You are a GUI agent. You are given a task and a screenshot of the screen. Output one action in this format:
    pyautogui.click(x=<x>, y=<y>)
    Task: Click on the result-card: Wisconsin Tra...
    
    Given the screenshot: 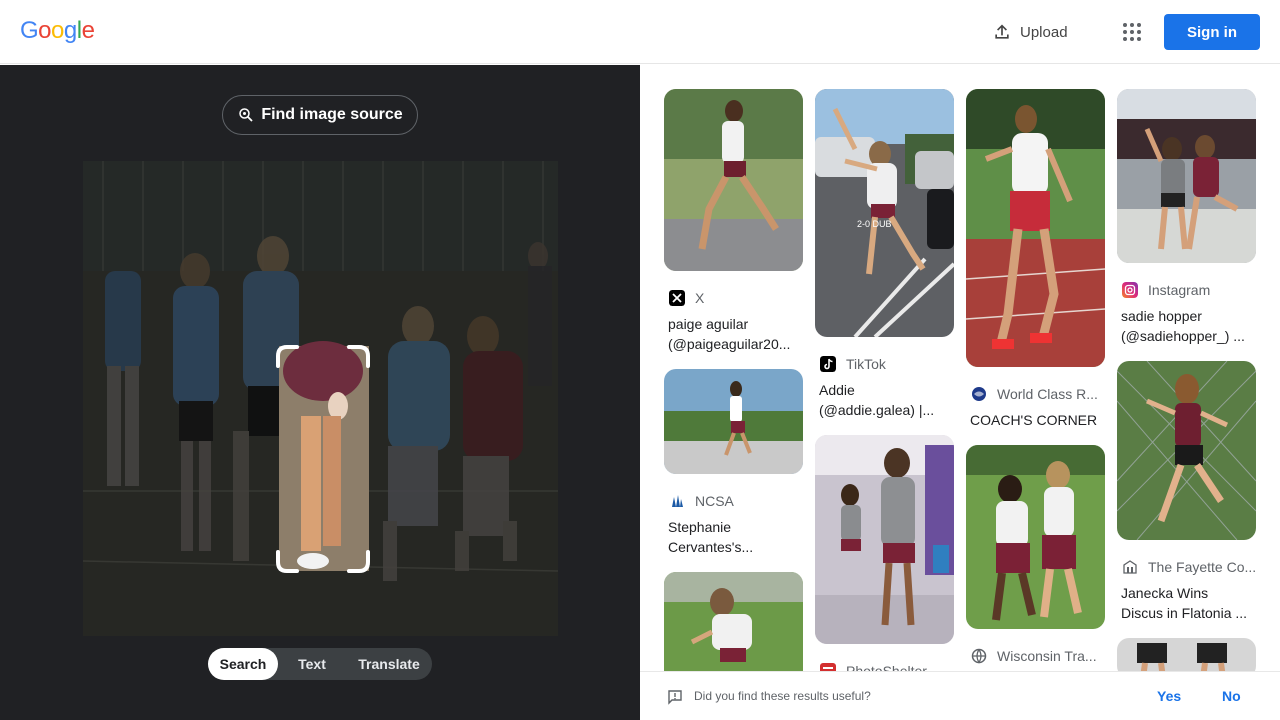 What is the action you would take?
    pyautogui.click(x=1035, y=555)
    